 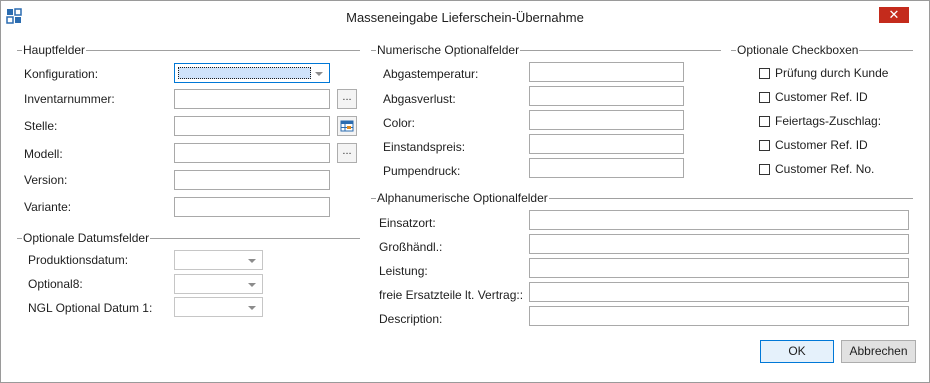 What do you see at coordinates (451, 295) in the screenshot?
I see `freie-ersatzteile-label: freie Ersatzteile lt. Vertrag::` at bounding box center [451, 295].